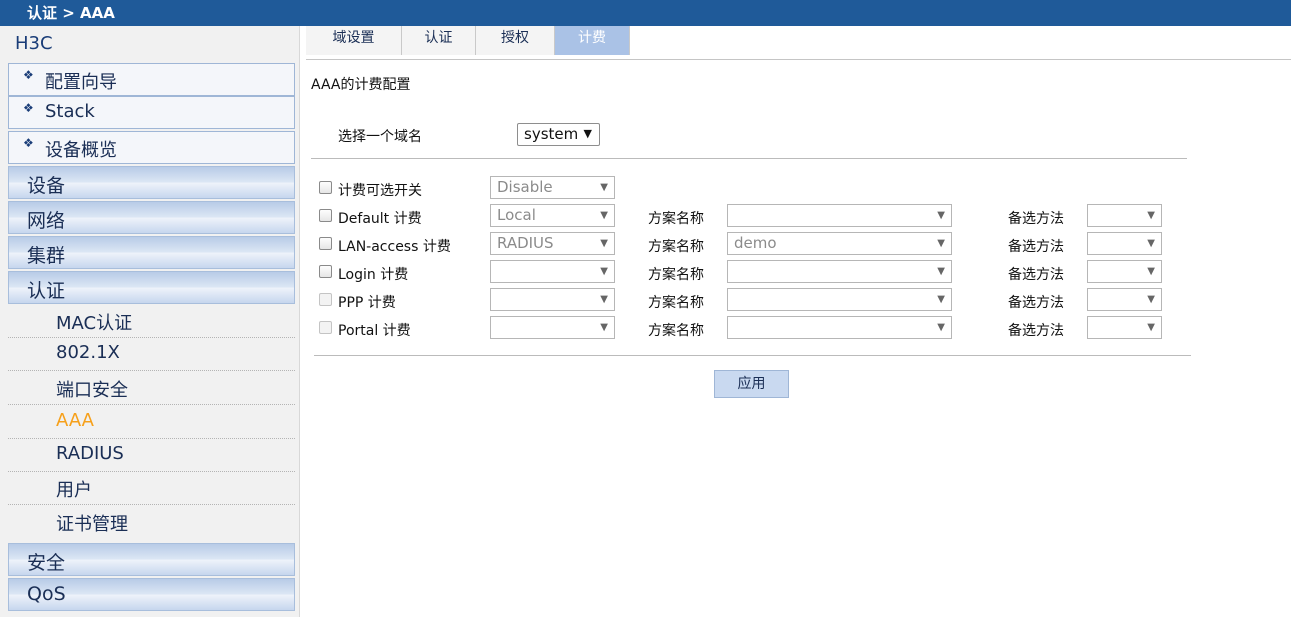 This screenshot has height=617, width=1291. What do you see at coordinates (151, 455) in the screenshot?
I see `sidebar-item-radius: RADIUS` at bounding box center [151, 455].